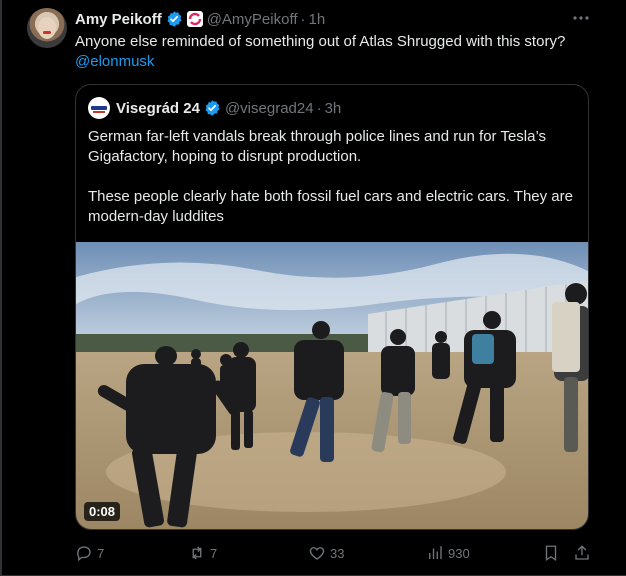  I want to click on more-options-icon, so click(581, 18).